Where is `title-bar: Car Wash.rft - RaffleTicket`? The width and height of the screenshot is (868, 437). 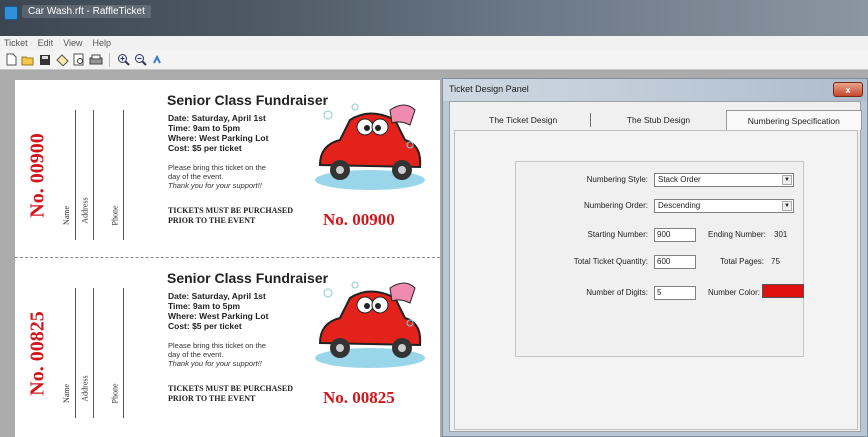 title-bar: Car Wash.rft - RaffleTicket is located at coordinates (434, 18).